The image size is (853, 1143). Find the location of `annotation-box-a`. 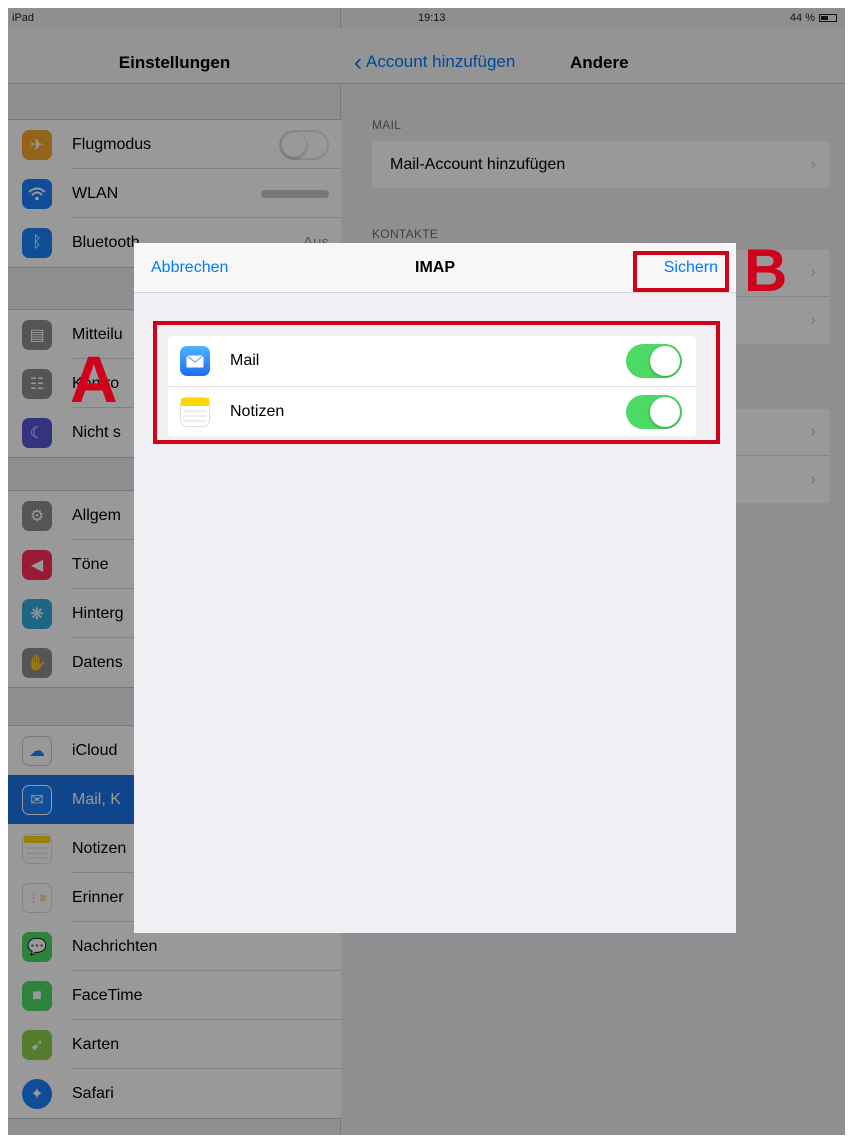

annotation-box-a is located at coordinates (436, 382).